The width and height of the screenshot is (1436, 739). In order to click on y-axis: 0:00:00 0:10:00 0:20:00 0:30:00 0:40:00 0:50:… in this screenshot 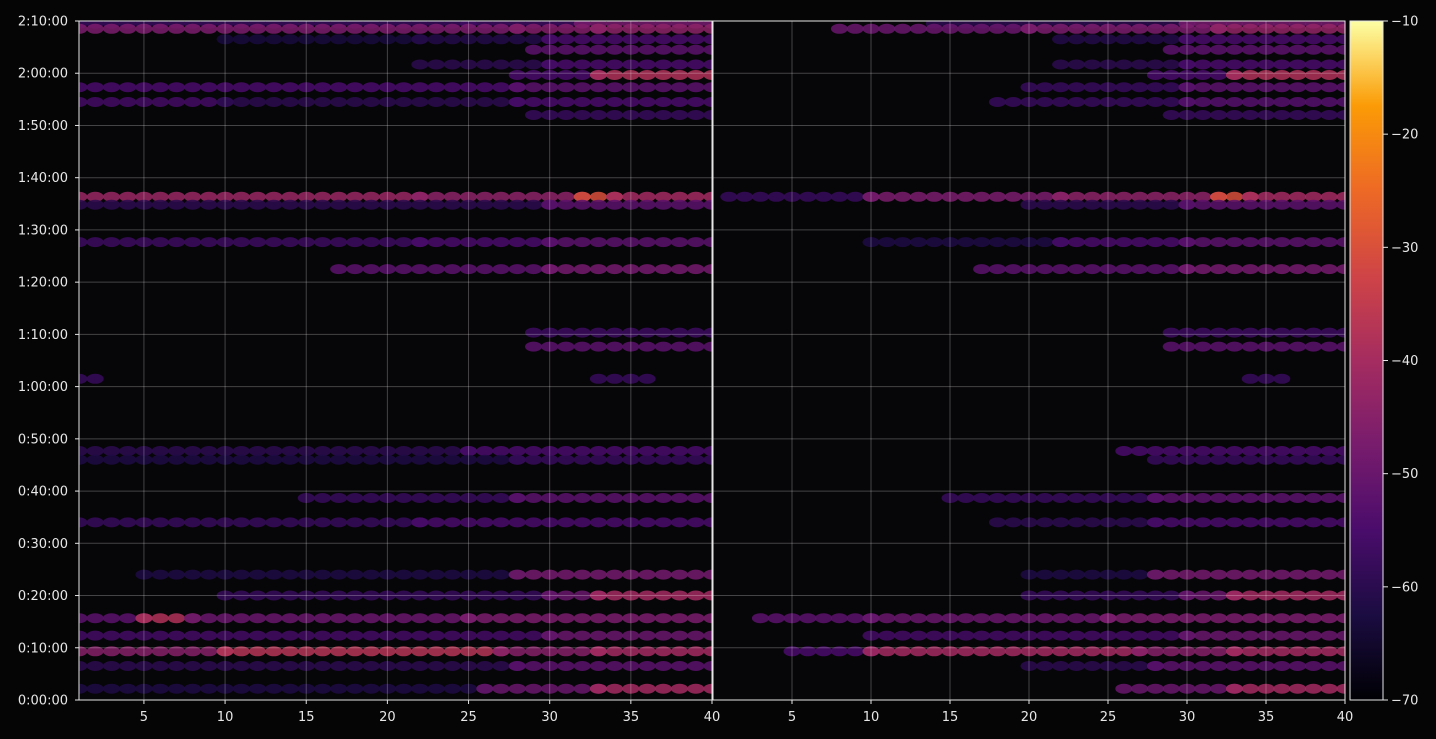, I will do `click(48, 362)`.